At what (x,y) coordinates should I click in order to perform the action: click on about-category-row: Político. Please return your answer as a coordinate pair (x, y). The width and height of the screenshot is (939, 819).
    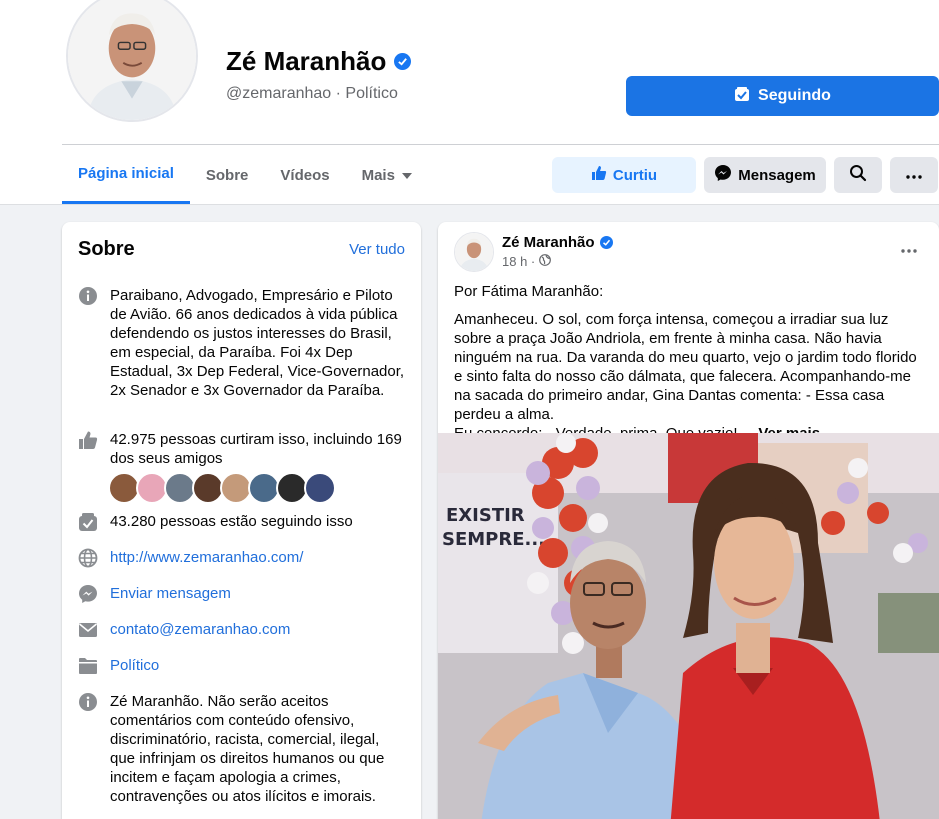
    Looking at the image, I should click on (243, 666).